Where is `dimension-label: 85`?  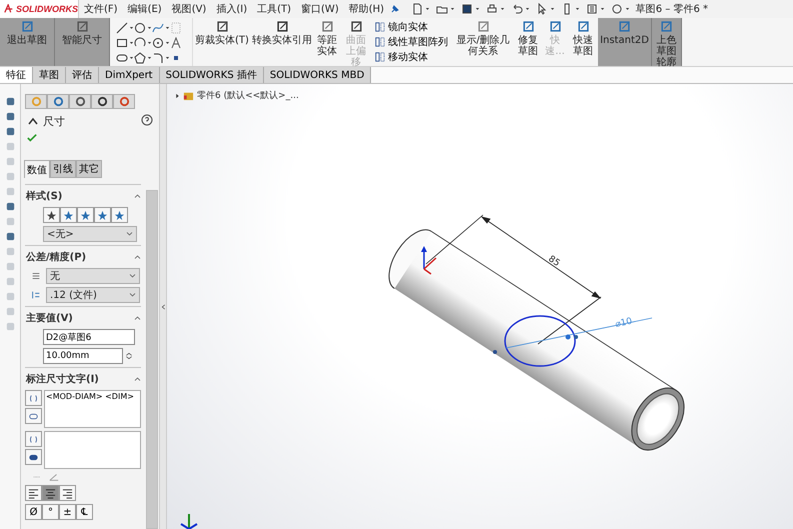 dimension-label: 85 is located at coordinates (554, 261).